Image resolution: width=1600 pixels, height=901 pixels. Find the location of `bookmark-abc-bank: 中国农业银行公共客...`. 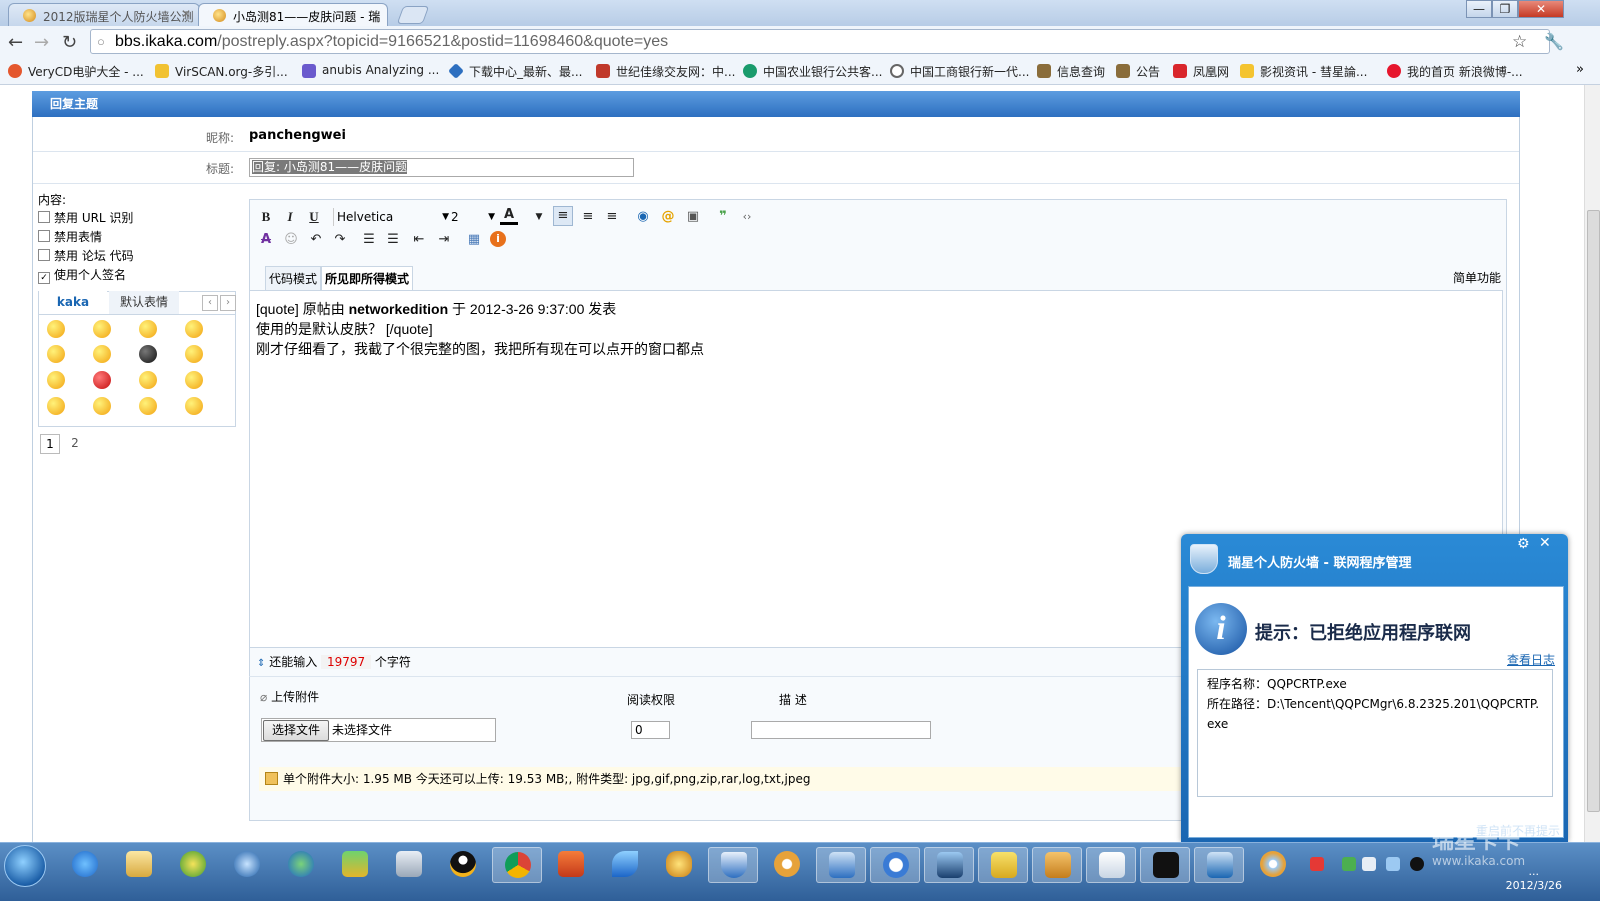

bookmark-abc-bank: 中国农业银行公共客... is located at coordinates (812, 71).